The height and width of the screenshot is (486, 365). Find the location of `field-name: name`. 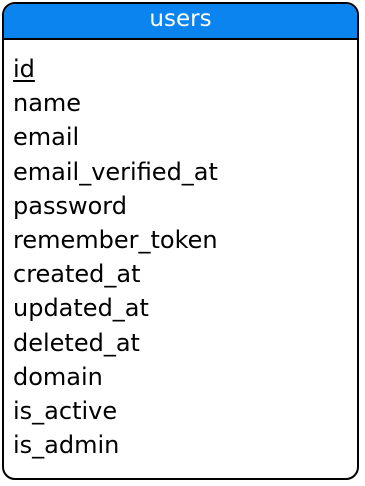

field-name: name is located at coordinates (115, 103).